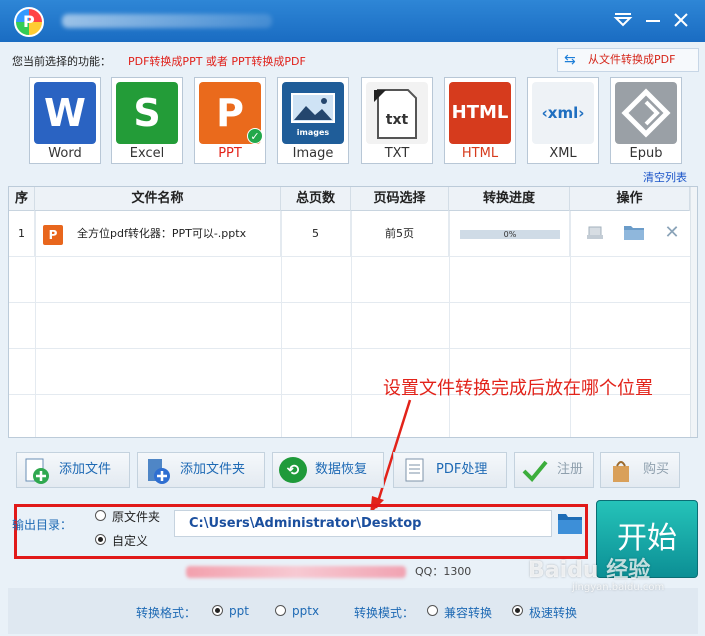 This screenshot has width=705, height=636. I want to click on column-pages: 总页数, so click(316, 199).